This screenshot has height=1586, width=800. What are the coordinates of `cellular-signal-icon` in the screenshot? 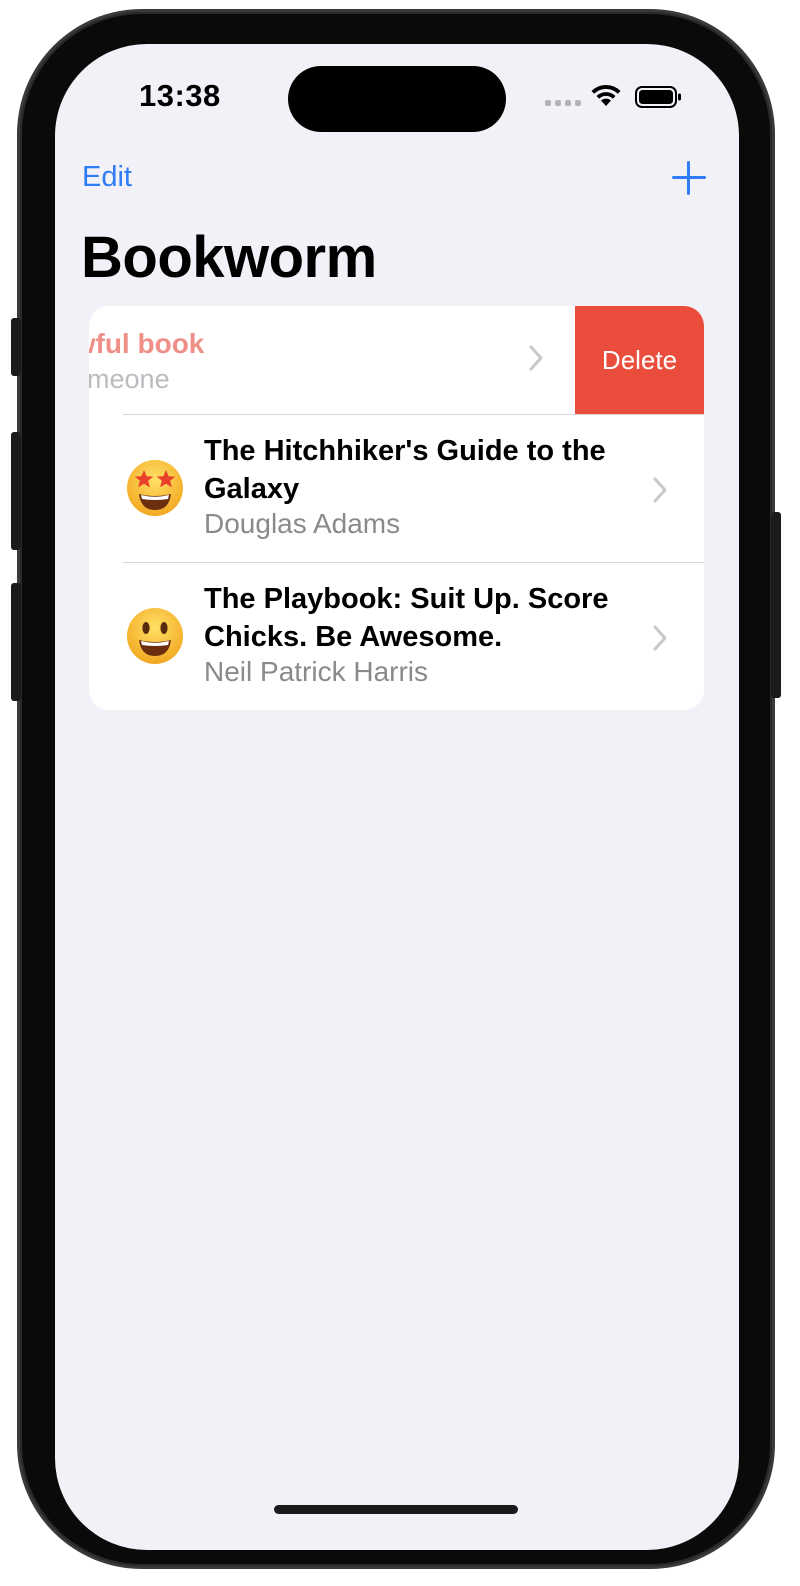 It's located at (563, 103).